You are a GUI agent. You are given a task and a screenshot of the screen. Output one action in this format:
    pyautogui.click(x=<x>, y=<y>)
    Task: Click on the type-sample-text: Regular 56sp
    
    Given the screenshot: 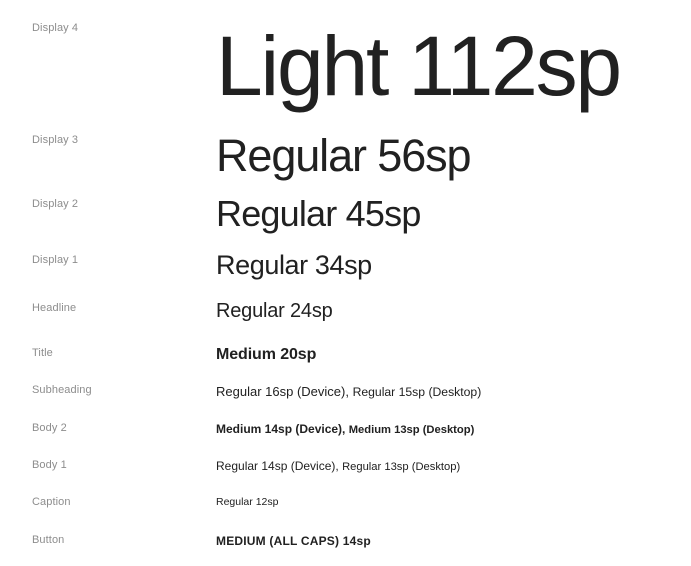 What is the action you would take?
    pyautogui.click(x=344, y=155)
    